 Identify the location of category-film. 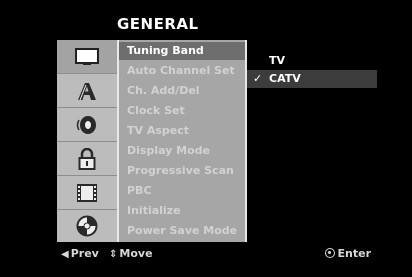
(87, 193).